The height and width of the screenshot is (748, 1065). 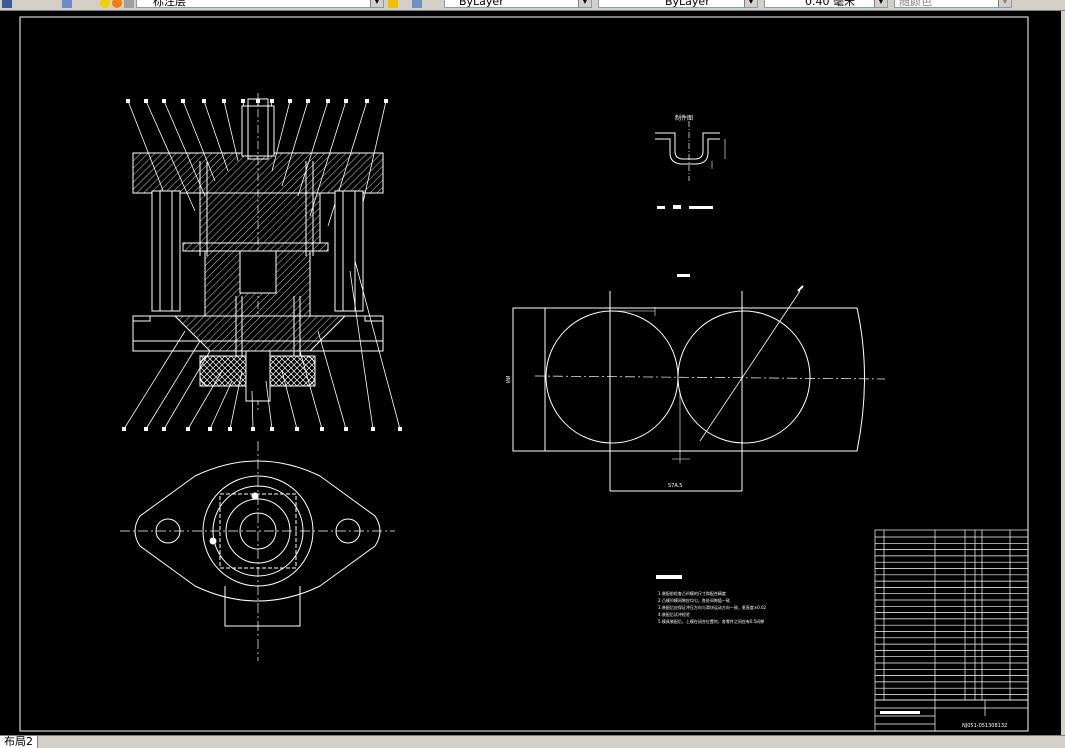 I want to click on app-icon, so click(x=7, y=4).